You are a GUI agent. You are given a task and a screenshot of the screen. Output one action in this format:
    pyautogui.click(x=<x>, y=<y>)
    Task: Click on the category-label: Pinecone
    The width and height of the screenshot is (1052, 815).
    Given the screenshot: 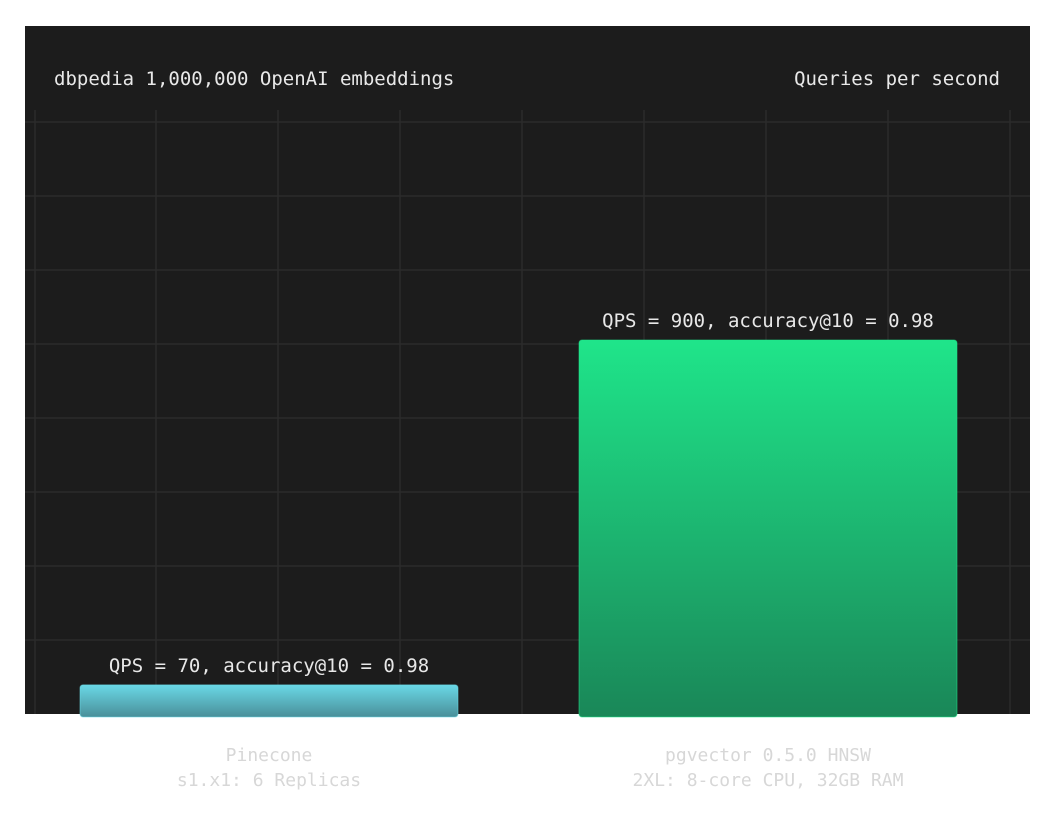 What is the action you would take?
    pyautogui.click(x=269, y=755)
    